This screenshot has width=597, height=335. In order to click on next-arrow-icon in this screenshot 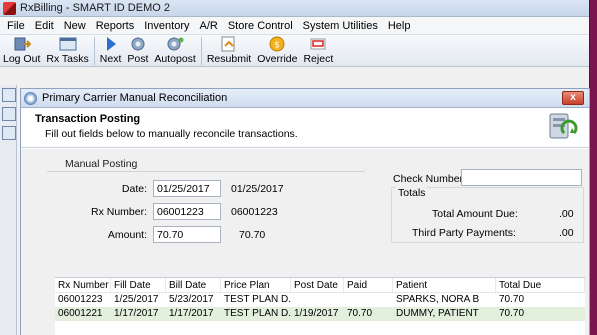, I will do `click(111, 44)`.